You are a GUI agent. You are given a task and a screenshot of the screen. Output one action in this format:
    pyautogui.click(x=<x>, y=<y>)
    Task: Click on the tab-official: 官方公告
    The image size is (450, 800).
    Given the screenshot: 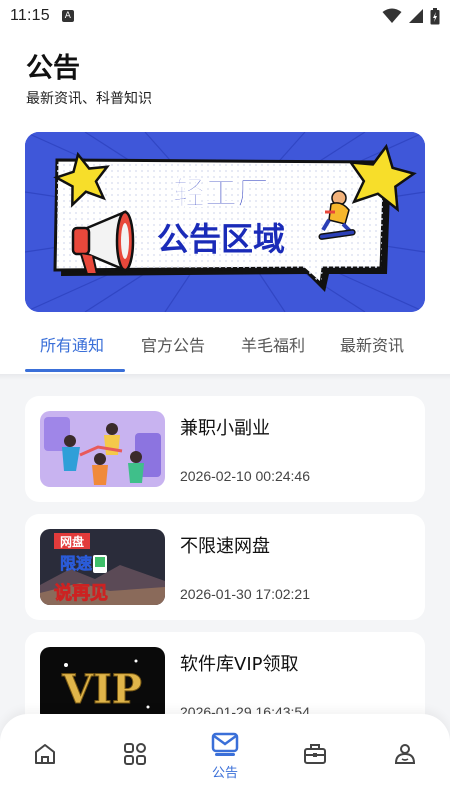 What is the action you would take?
    pyautogui.click(x=173, y=344)
    